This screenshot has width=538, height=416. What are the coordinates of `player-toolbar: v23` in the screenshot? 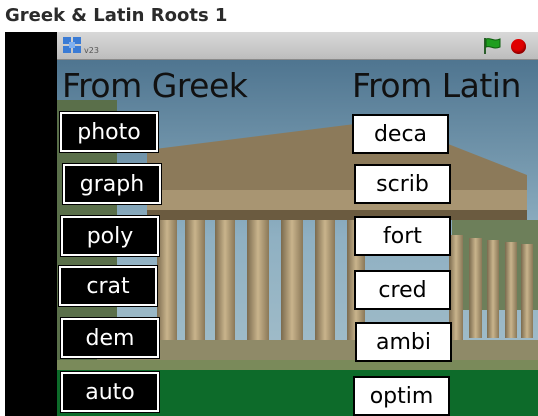 It's located at (297, 46).